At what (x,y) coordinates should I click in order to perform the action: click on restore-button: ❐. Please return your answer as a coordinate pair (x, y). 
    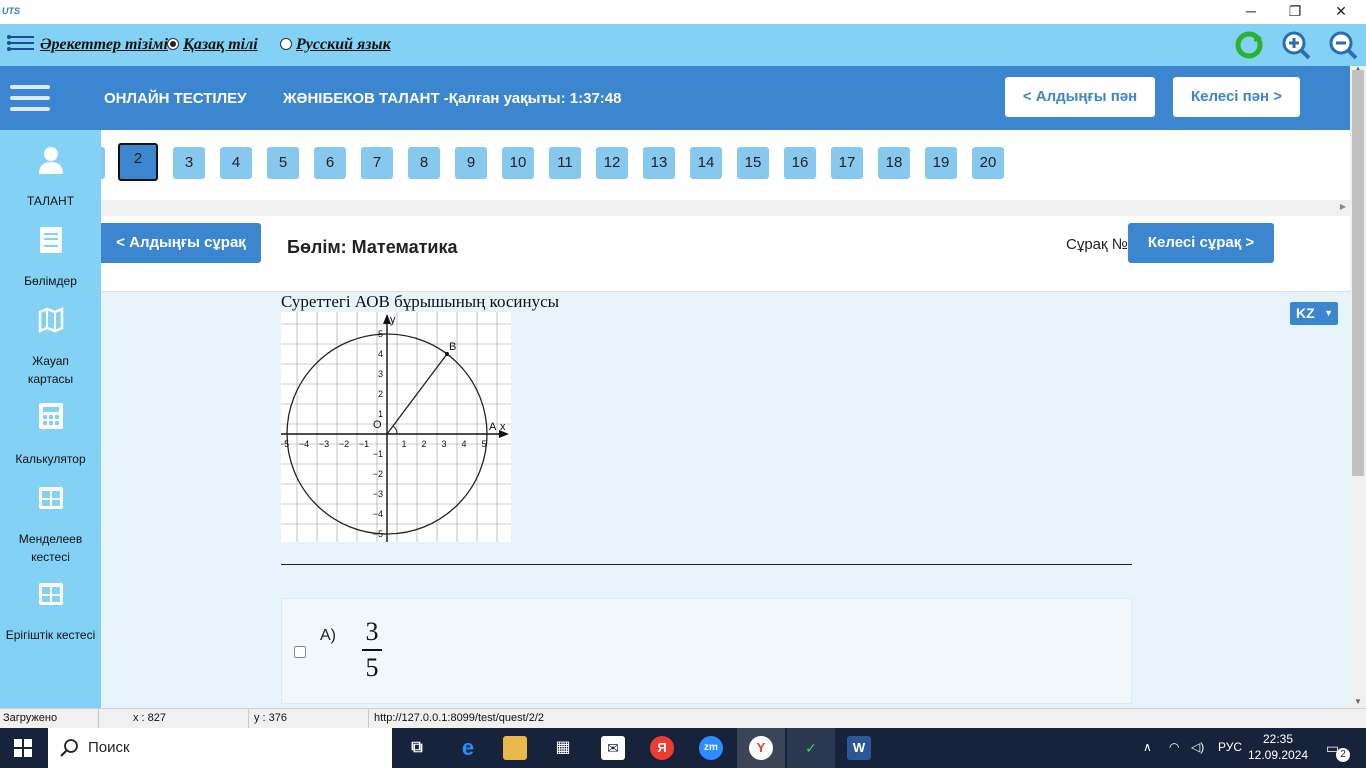
    Looking at the image, I should click on (1295, 11).